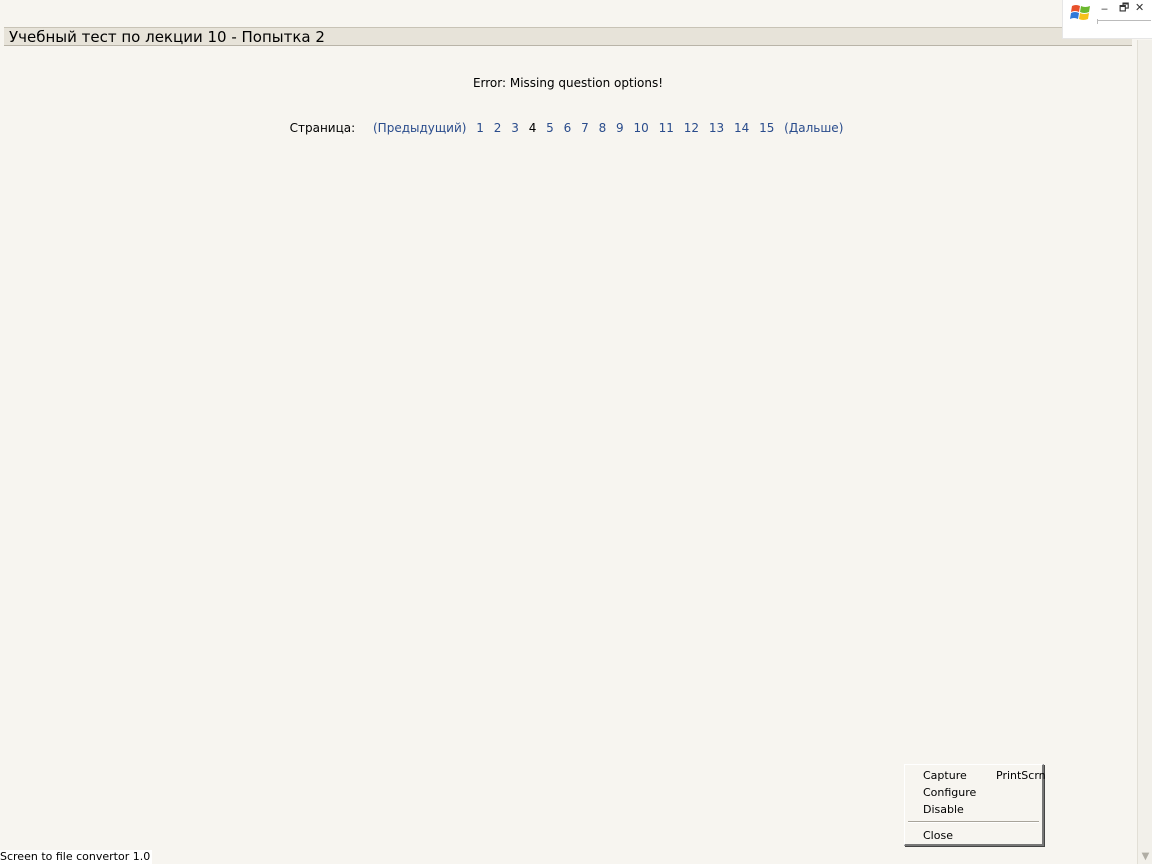  I want to click on windows-logo-icon, so click(1081, 13).